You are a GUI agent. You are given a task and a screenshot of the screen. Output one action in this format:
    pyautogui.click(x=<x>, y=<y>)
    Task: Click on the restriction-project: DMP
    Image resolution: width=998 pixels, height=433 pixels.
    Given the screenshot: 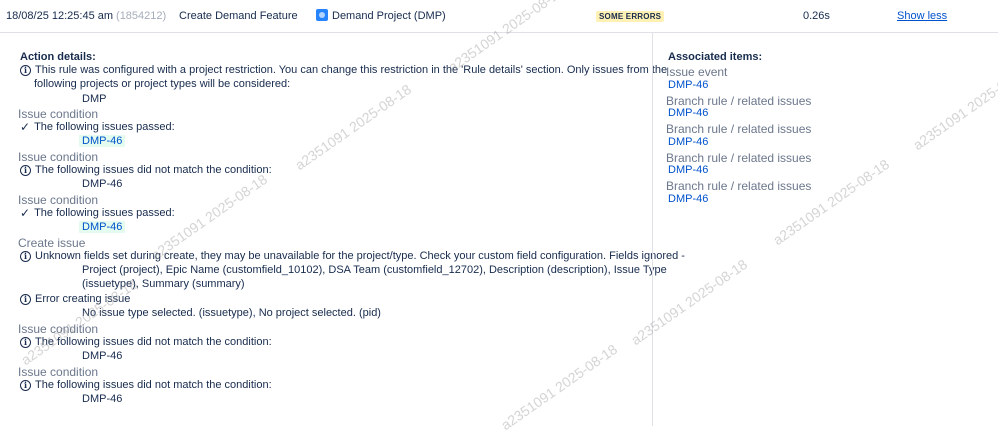 What is the action you would take?
    pyautogui.click(x=94, y=99)
    